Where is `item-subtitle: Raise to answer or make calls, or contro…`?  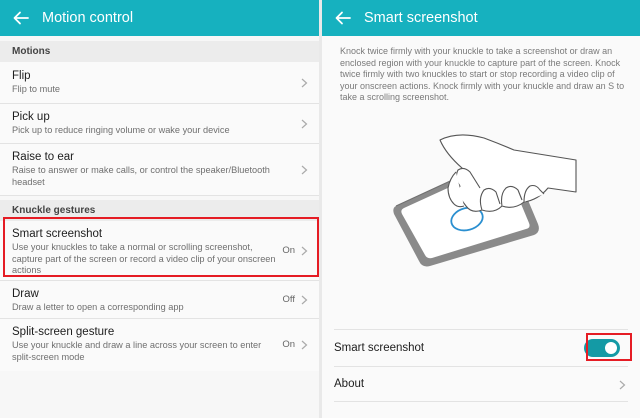 item-subtitle: Raise to answer or make calls, or contro… is located at coordinates (141, 176).